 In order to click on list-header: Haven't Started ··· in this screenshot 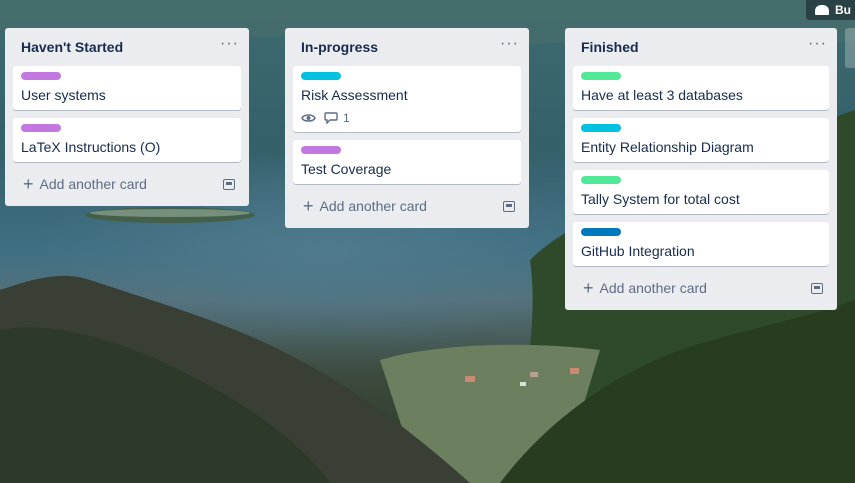, I will do `click(127, 47)`.